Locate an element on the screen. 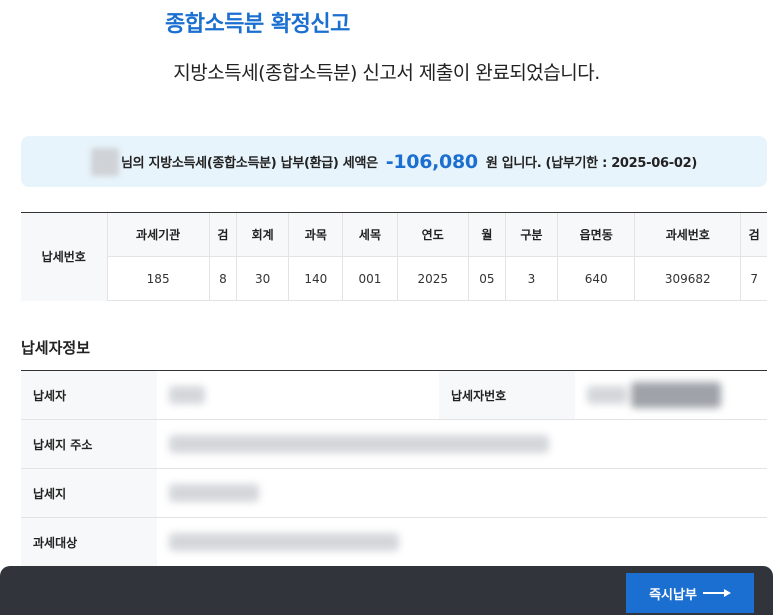 The image size is (773, 615). summary-prefix: 님의 지방소득세(종합소득분) 납부(환급) 세액은 is located at coordinates (249, 163).